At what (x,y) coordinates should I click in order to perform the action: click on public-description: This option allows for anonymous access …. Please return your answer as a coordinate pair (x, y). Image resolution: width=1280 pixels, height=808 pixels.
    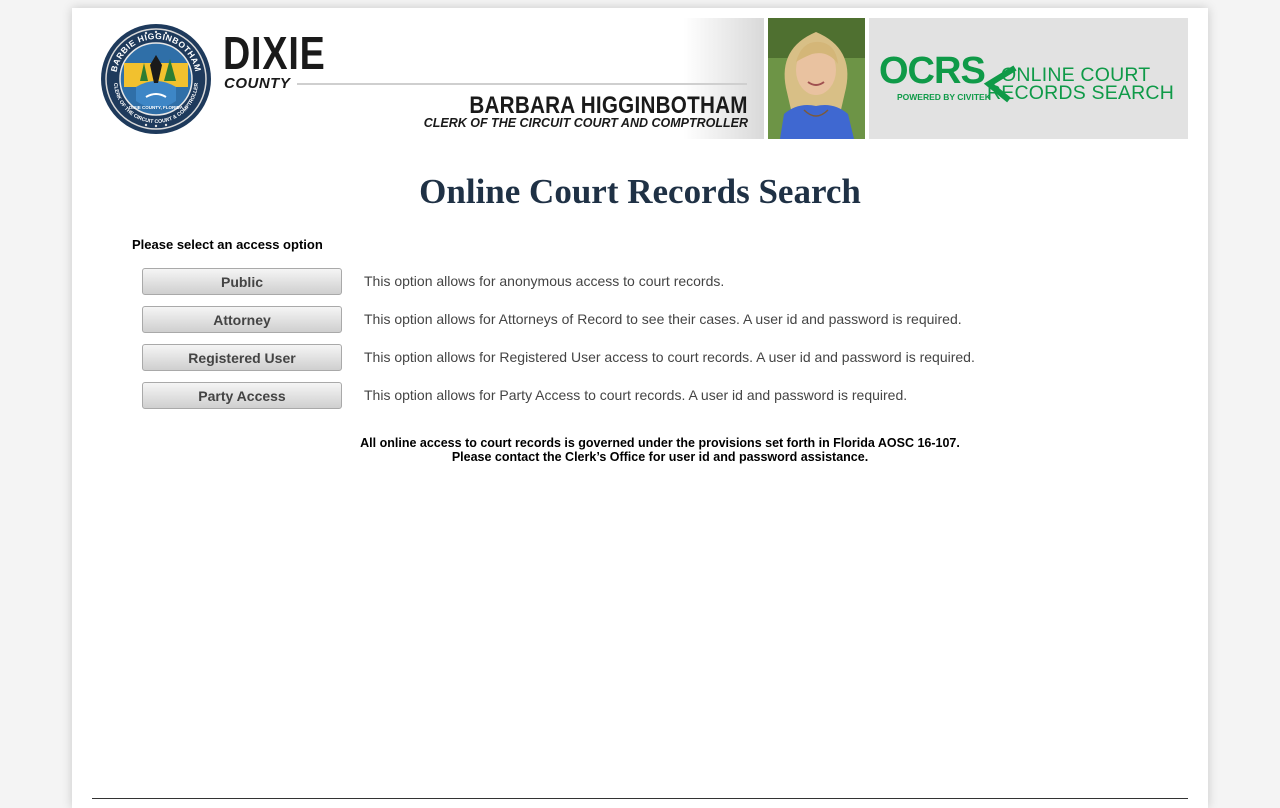
    Looking at the image, I should click on (544, 281).